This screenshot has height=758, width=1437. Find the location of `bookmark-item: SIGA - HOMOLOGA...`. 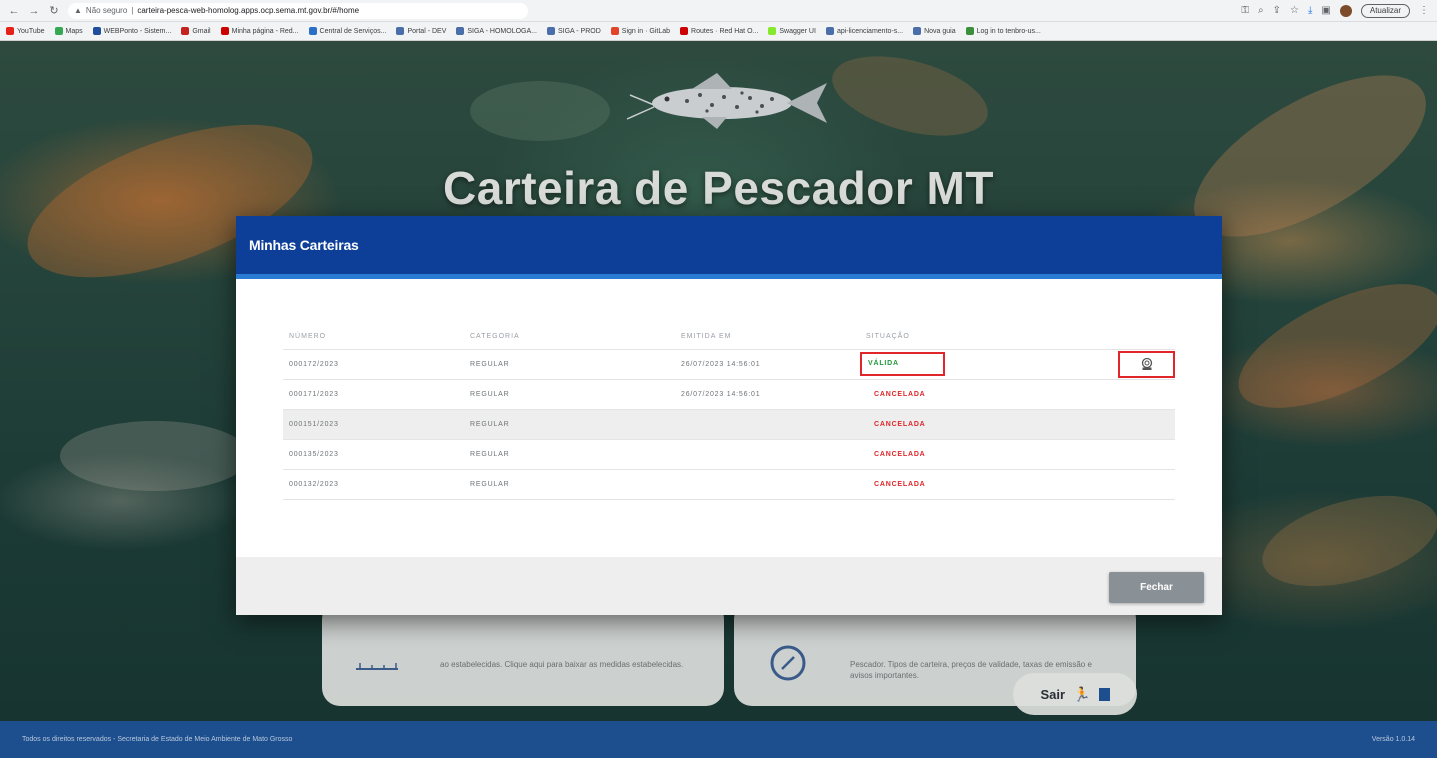

bookmark-item: SIGA - HOMOLOGA... is located at coordinates (496, 31).